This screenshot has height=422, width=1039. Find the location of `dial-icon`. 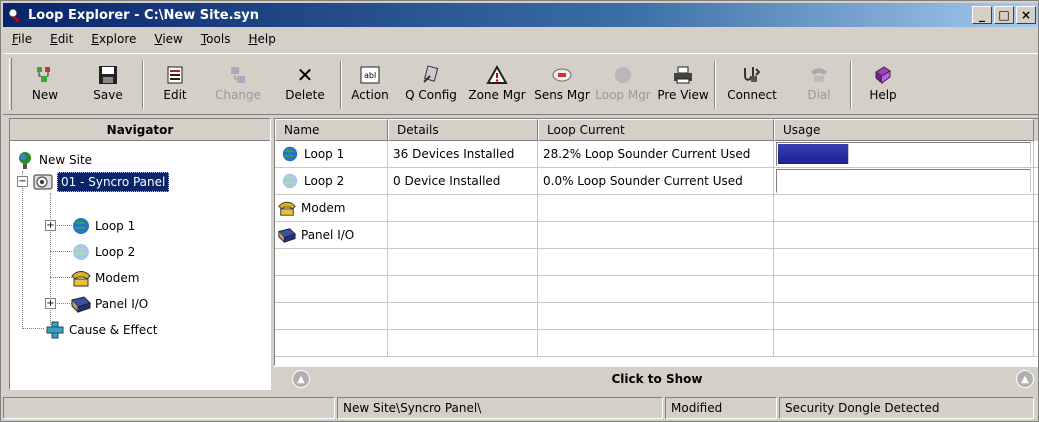

dial-icon is located at coordinates (819, 75).